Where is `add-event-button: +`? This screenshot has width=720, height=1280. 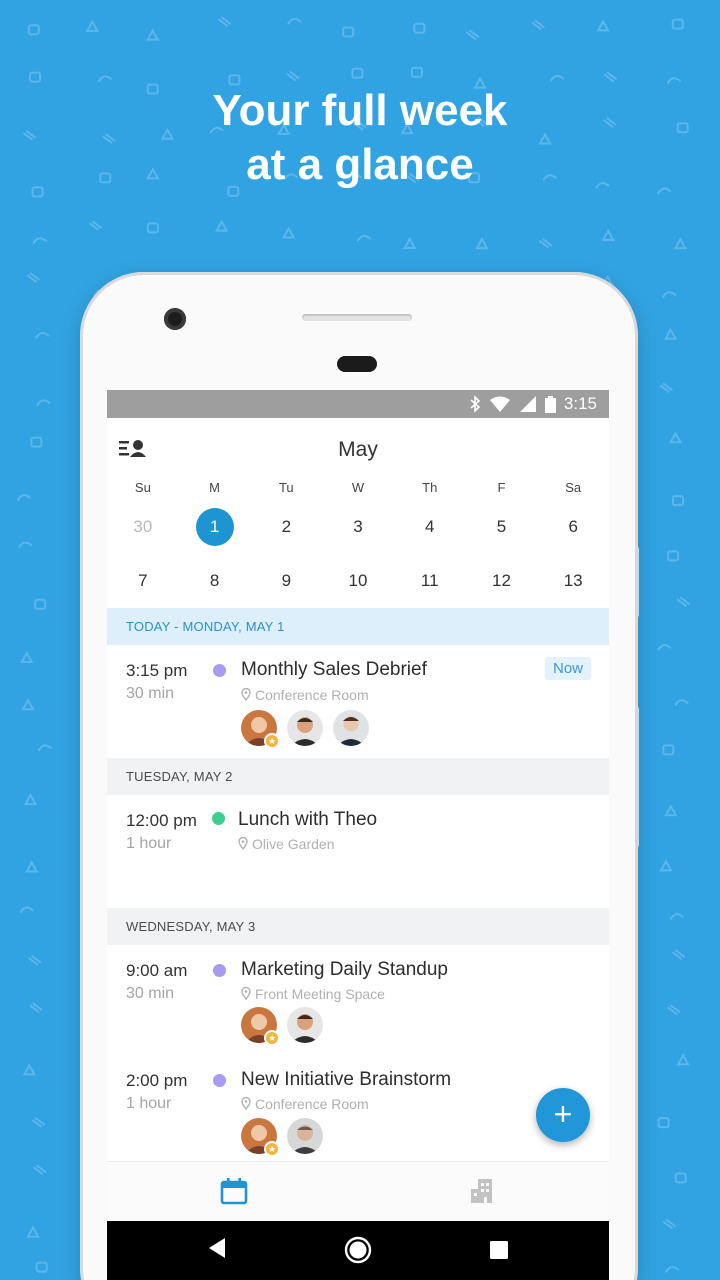
add-event-button: + is located at coordinates (563, 1115).